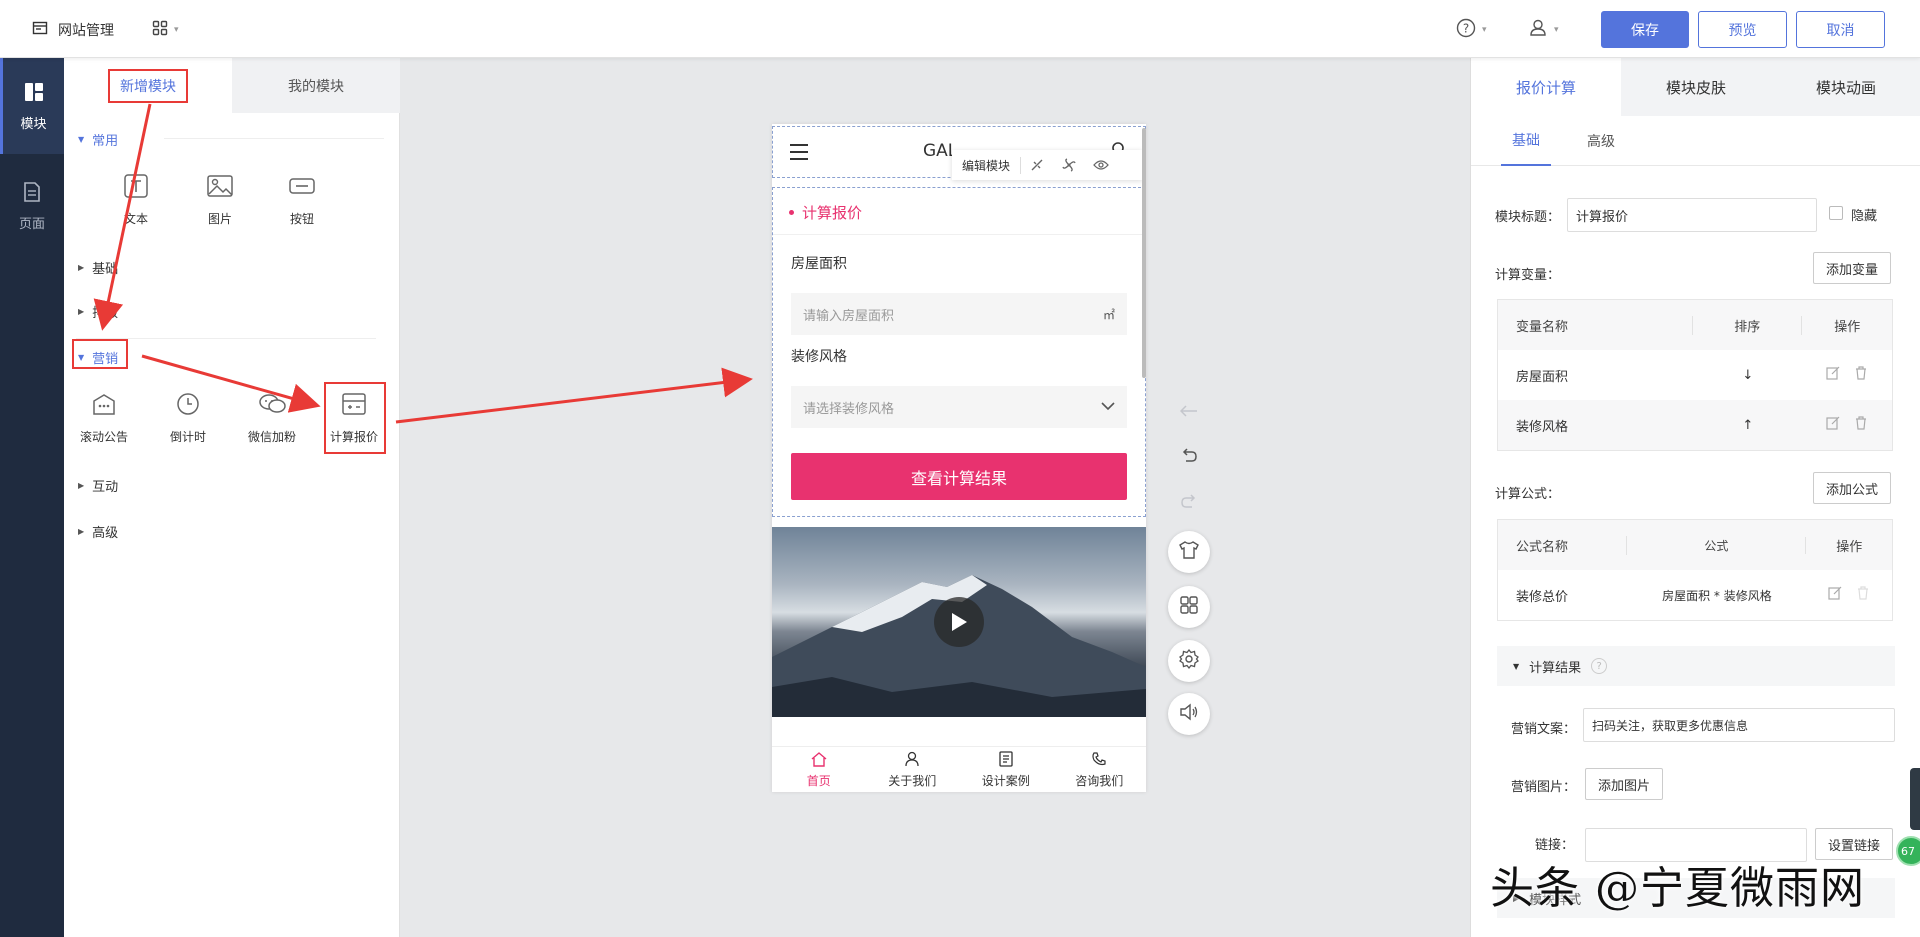 The width and height of the screenshot is (1920, 937). Describe the element at coordinates (987, 165) in the screenshot. I see `edit-module-button: 编辑模块` at that location.